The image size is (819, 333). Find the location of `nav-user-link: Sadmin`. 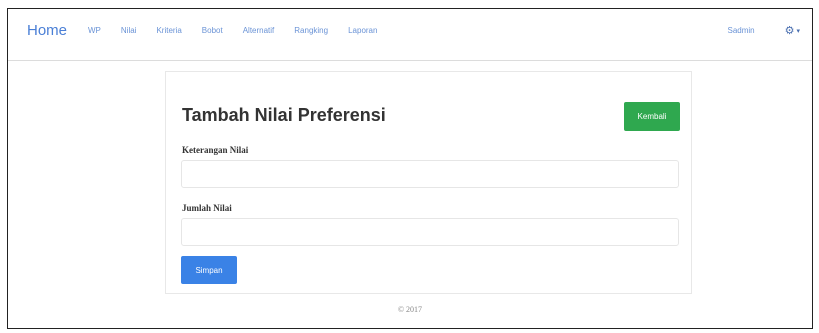

nav-user-link: Sadmin is located at coordinates (740, 30).